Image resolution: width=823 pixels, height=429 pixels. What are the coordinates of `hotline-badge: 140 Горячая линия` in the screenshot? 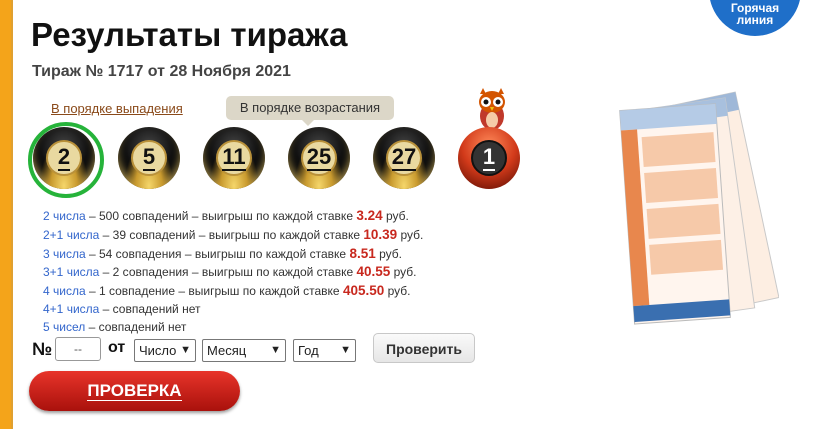 It's located at (755, 19).